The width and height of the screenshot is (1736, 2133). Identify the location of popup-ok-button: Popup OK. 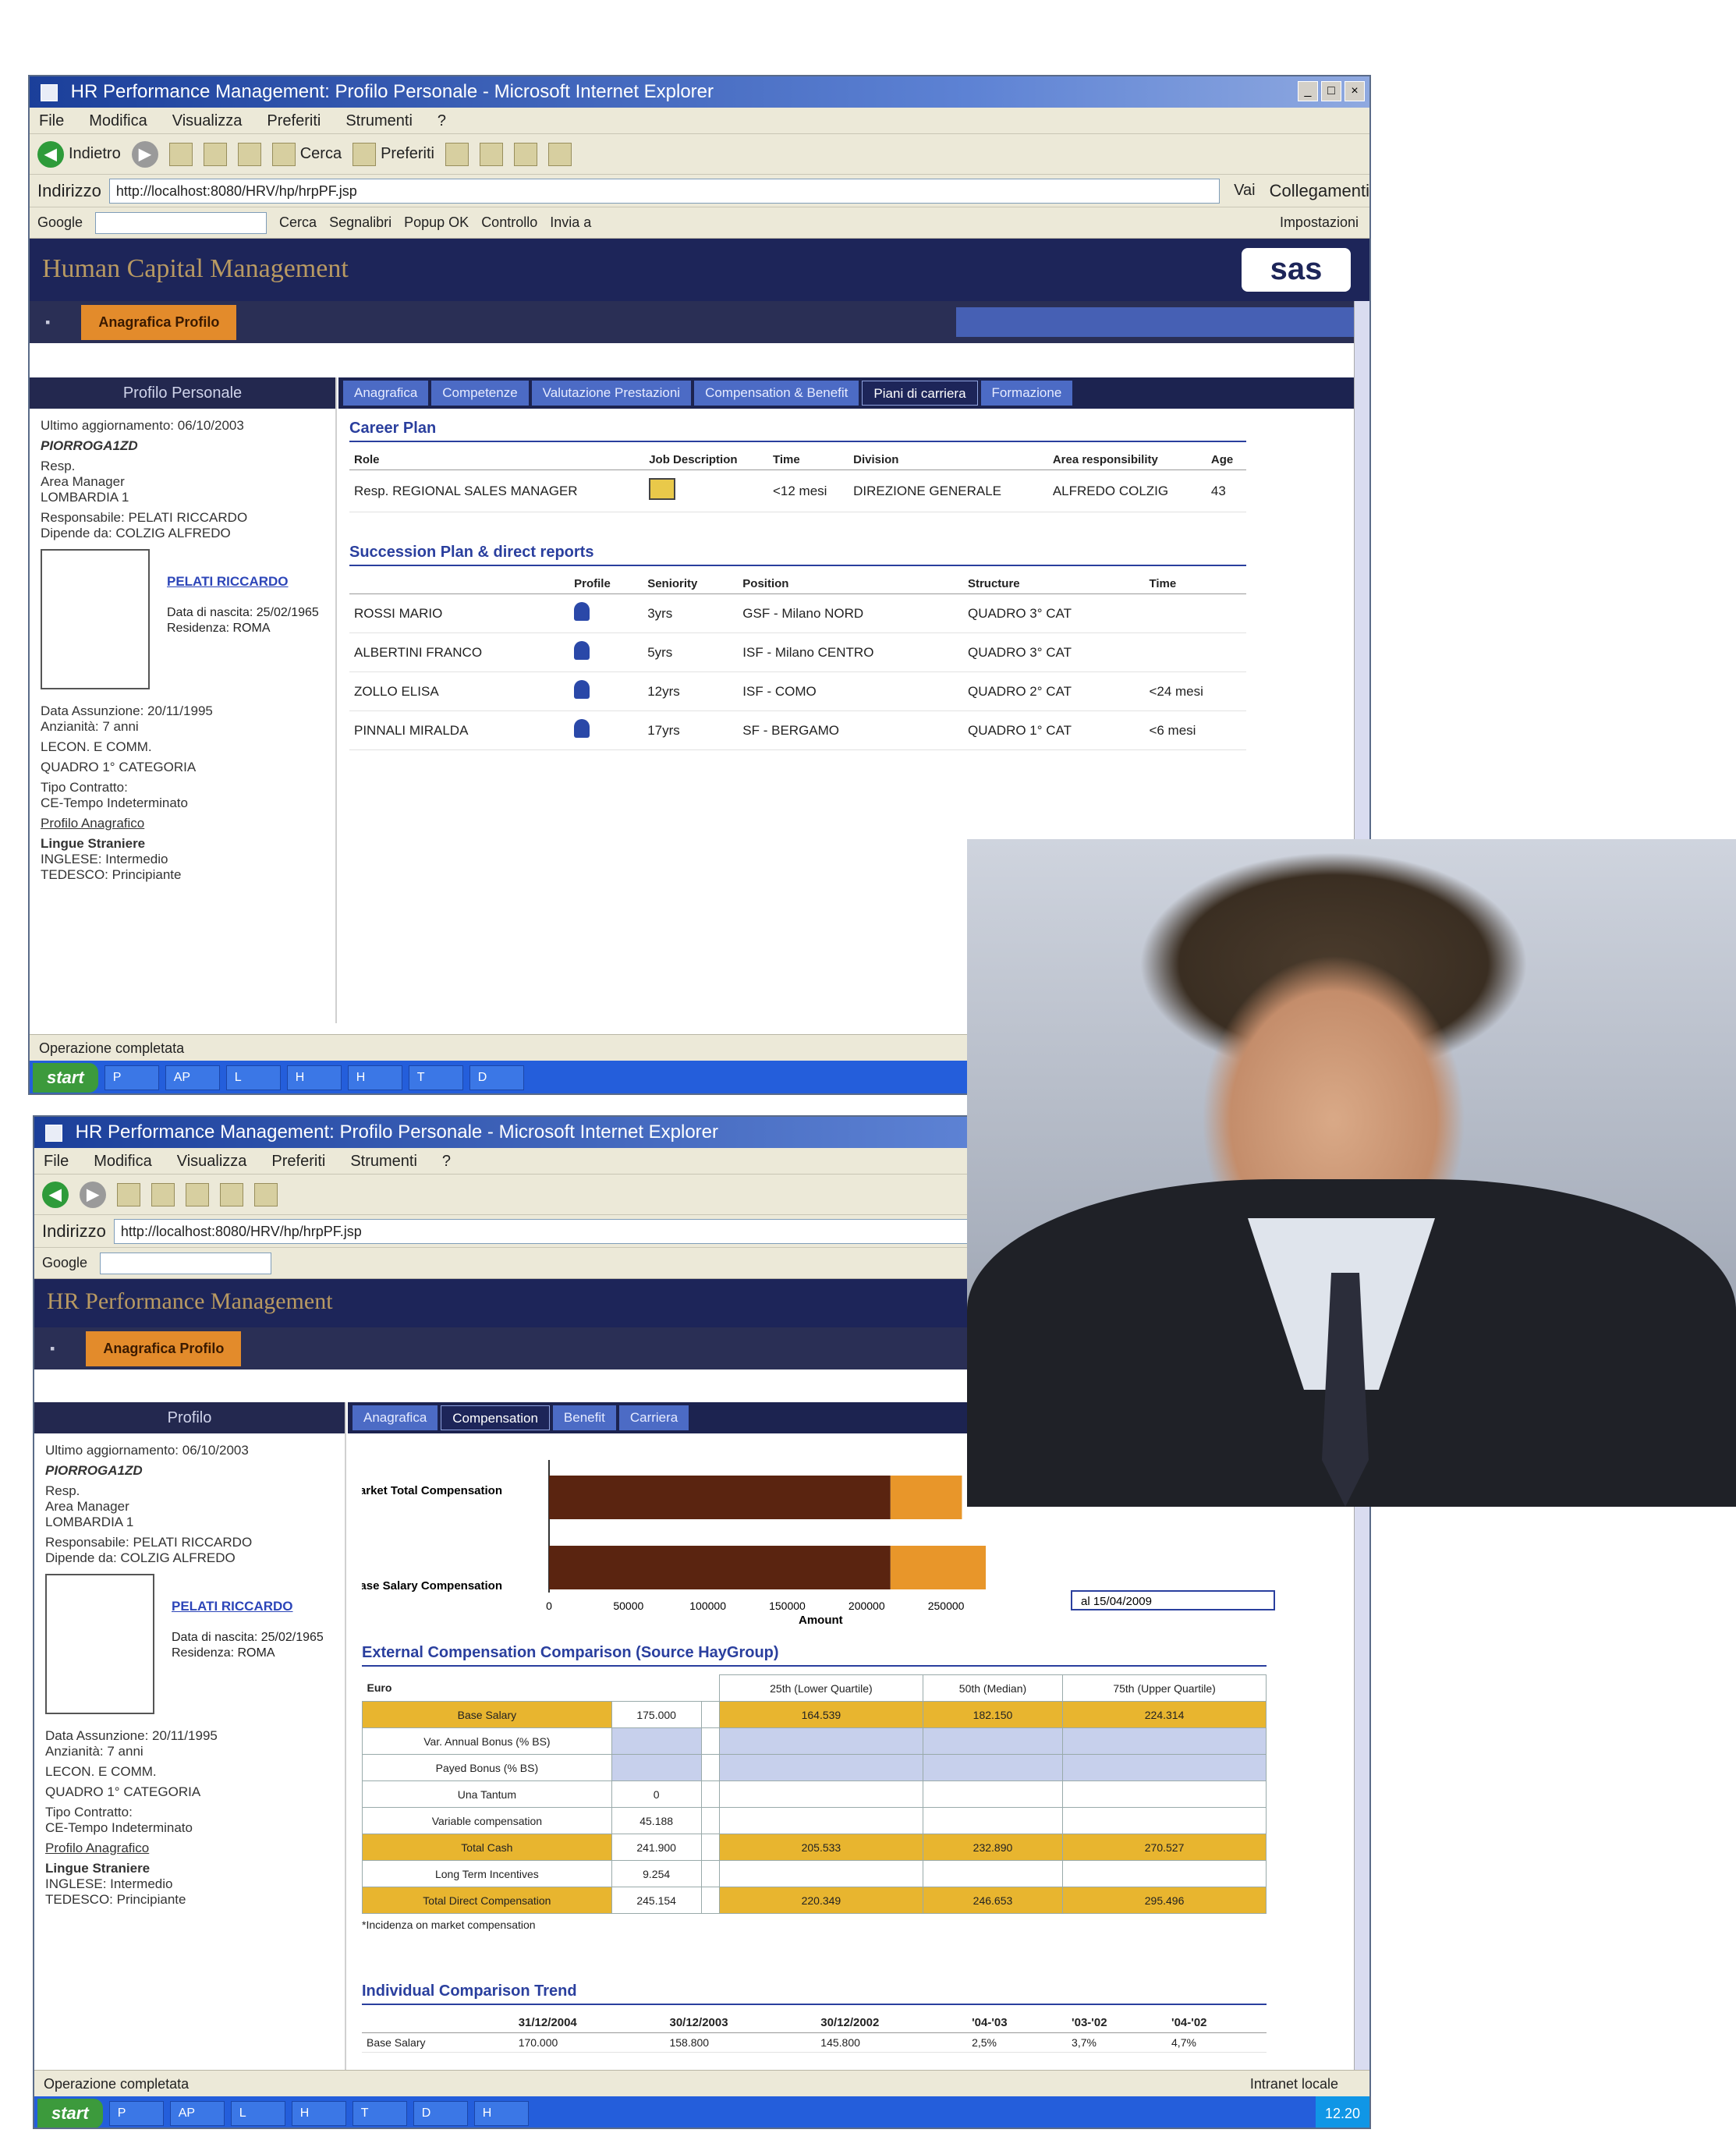
(437, 222).